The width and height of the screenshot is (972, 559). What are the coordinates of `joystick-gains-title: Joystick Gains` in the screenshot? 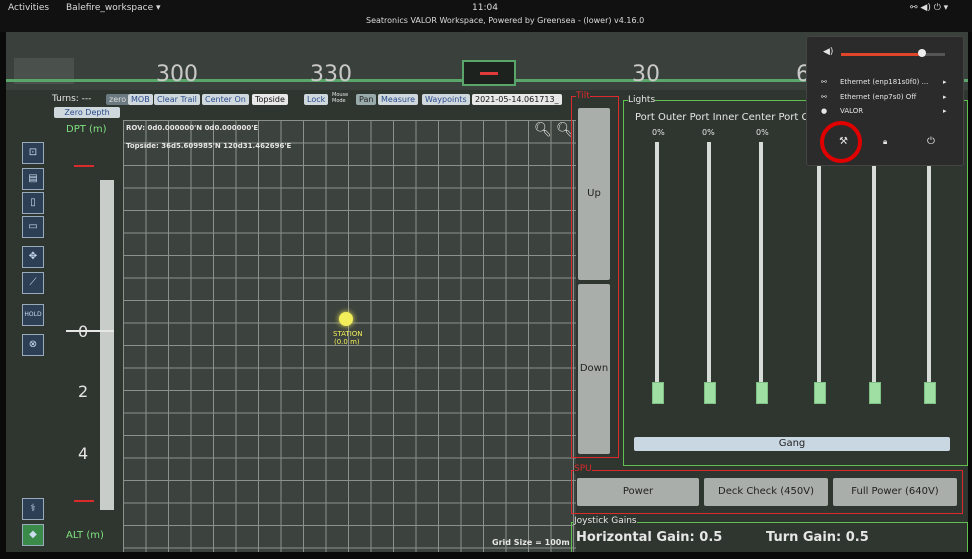 It's located at (605, 521).